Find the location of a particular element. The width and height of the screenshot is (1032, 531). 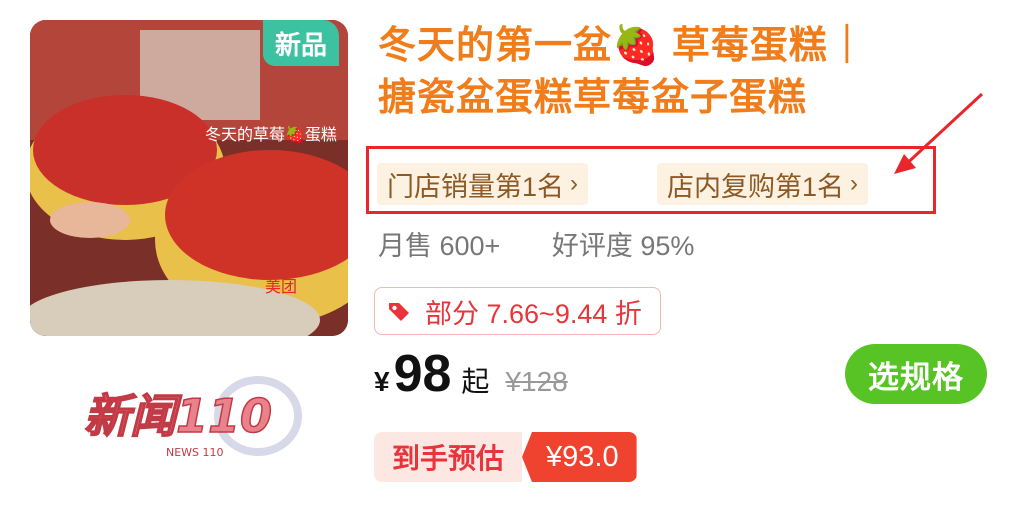

new-badge: 新品 is located at coordinates (301, 43).